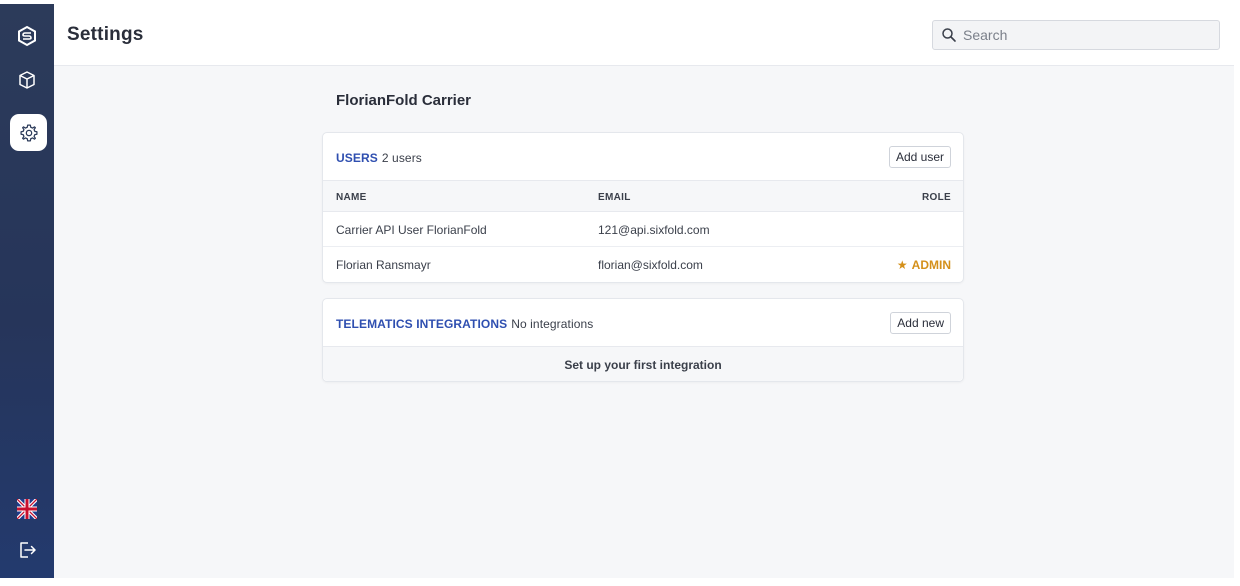  What do you see at coordinates (422, 324) in the screenshot?
I see `integrations-title: TELEMATICS INTEGRATIONS` at bounding box center [422, 324].